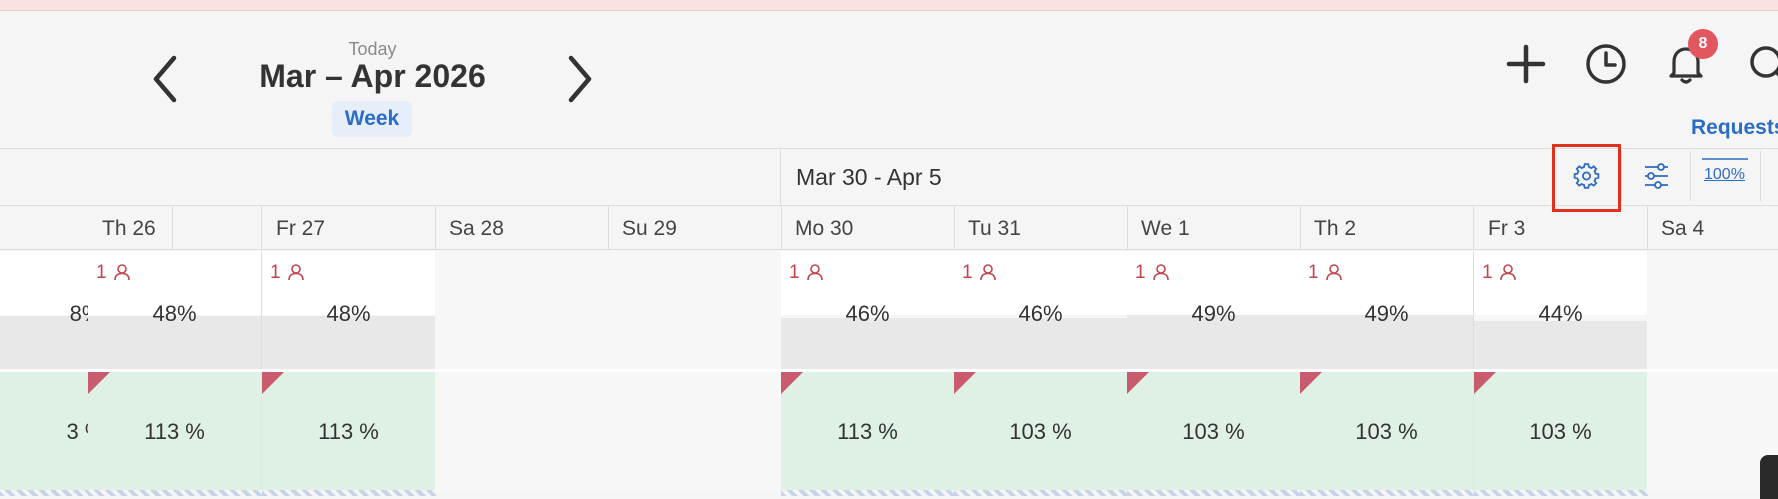 Image resolution: width=1778 pixels, height=499 pixels. I want to click on day-header: Th 2, so click(1387, 227).